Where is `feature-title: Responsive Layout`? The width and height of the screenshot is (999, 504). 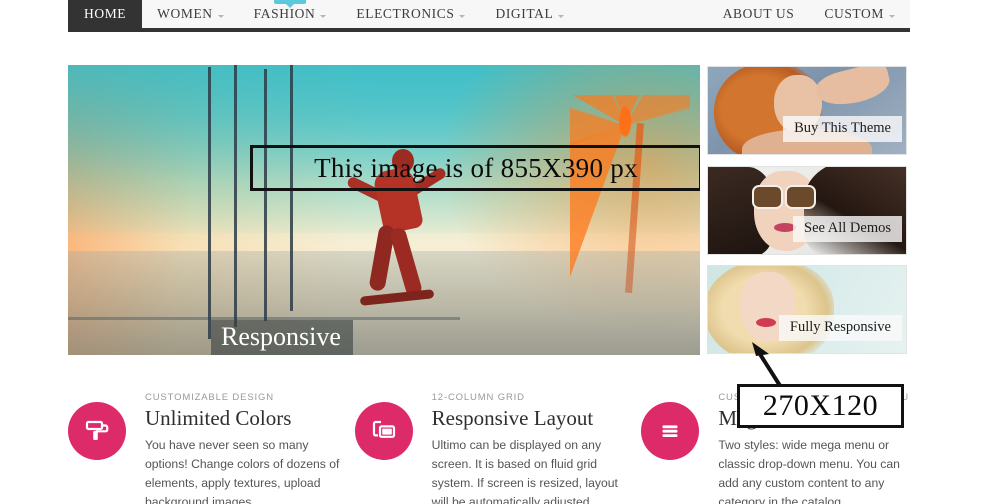
feature-title: Responsive Layout is located at coordinates (512, 418).